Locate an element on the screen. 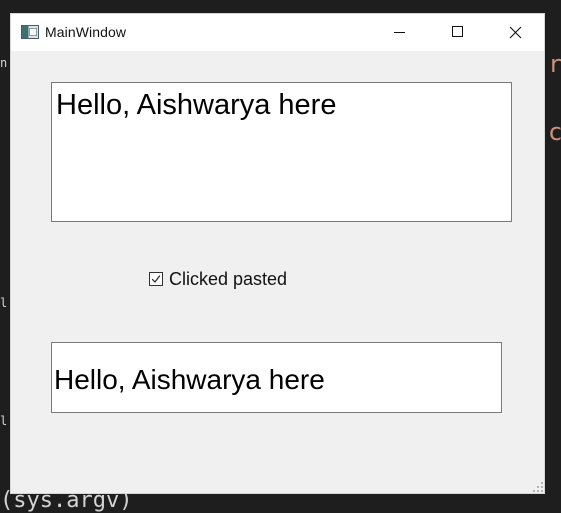  checkbox-label: Clicked pasted is located at coordinates (228, 279).